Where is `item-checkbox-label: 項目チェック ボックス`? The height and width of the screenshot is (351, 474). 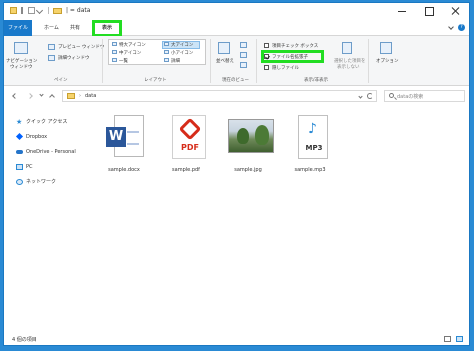 item-checkbox-label: 項目チェック ボックス is located at coordinates (295, 46).